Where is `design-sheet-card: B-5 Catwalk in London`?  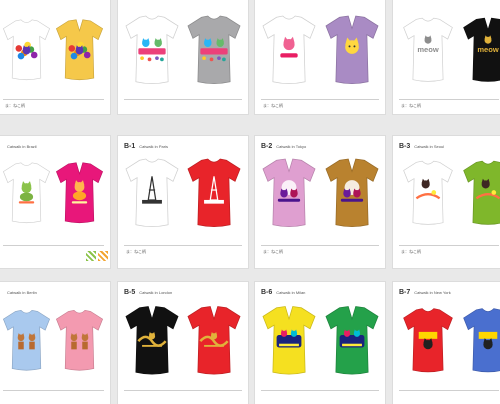 design-sheet-card: B-5 Catwalk in London is located at coordinates (183, 343).